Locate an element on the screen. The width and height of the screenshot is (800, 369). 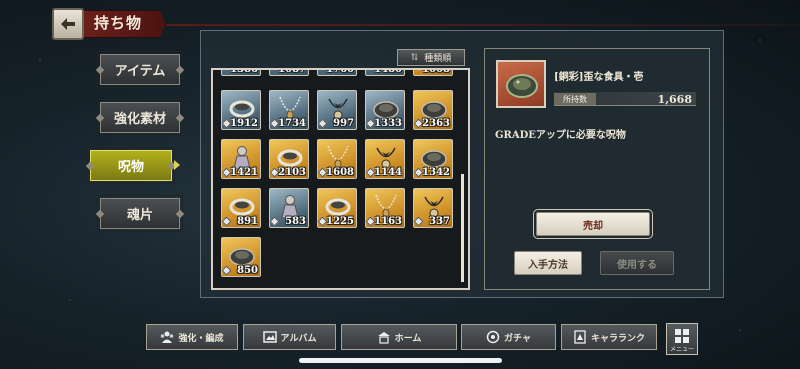
use-button: 使用する is located at coordinates (637, 263).